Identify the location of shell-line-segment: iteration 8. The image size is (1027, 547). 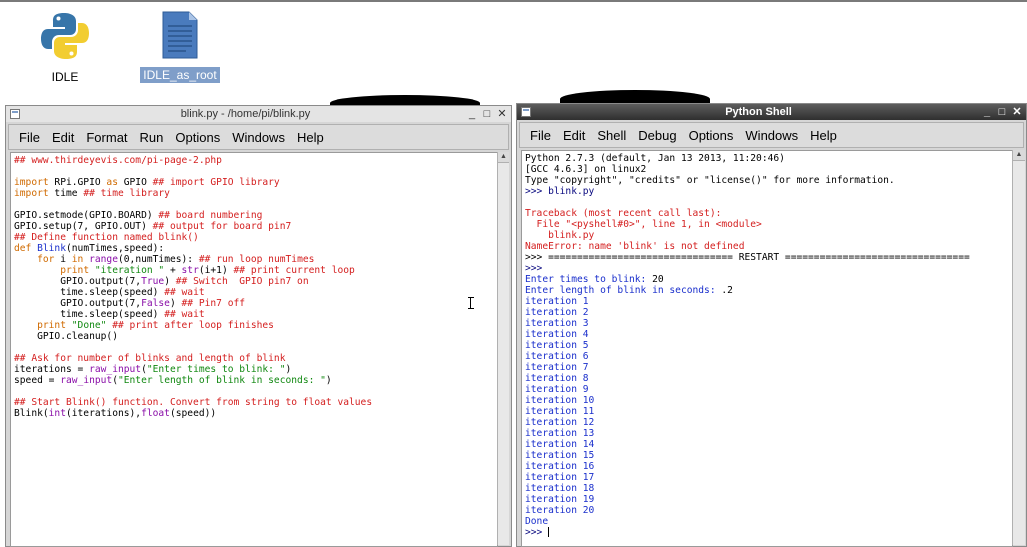
(557, 378).